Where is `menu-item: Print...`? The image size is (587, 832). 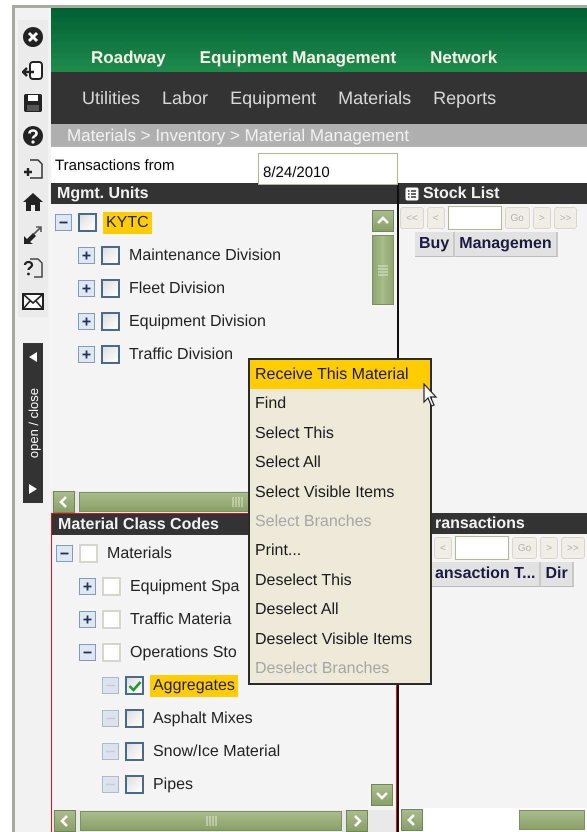 menu-item: Print... is located at coordinates (340, 551).